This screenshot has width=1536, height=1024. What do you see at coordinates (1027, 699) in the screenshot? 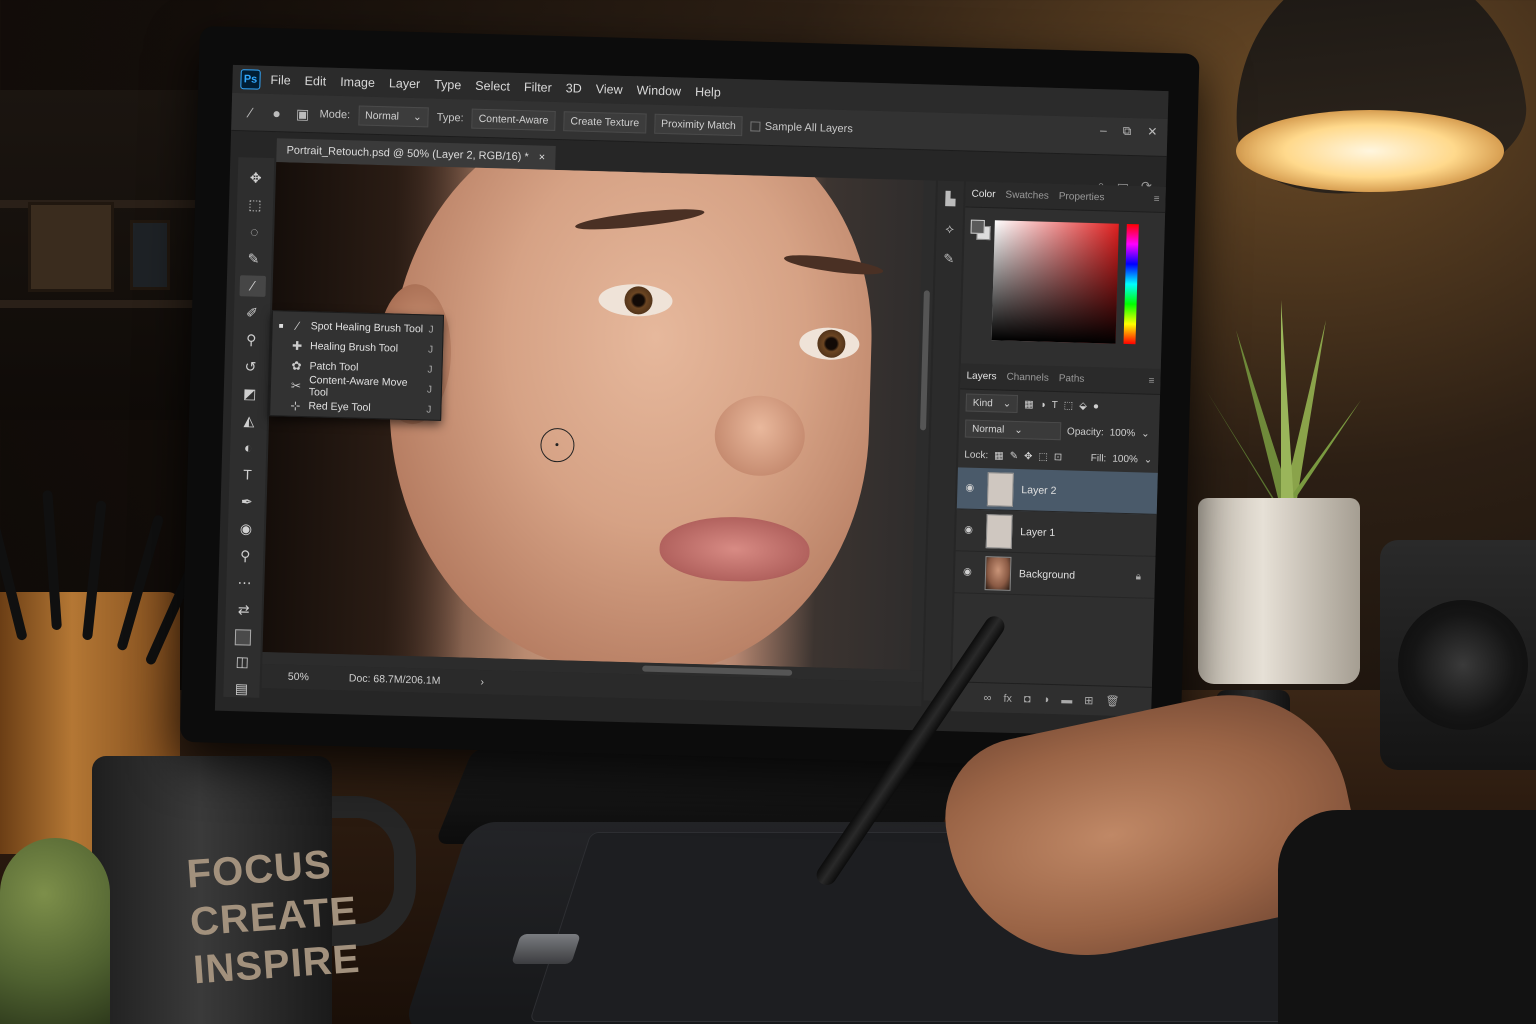
I see `add-mask-icon: ◘` at bounding box center [1027, 699].